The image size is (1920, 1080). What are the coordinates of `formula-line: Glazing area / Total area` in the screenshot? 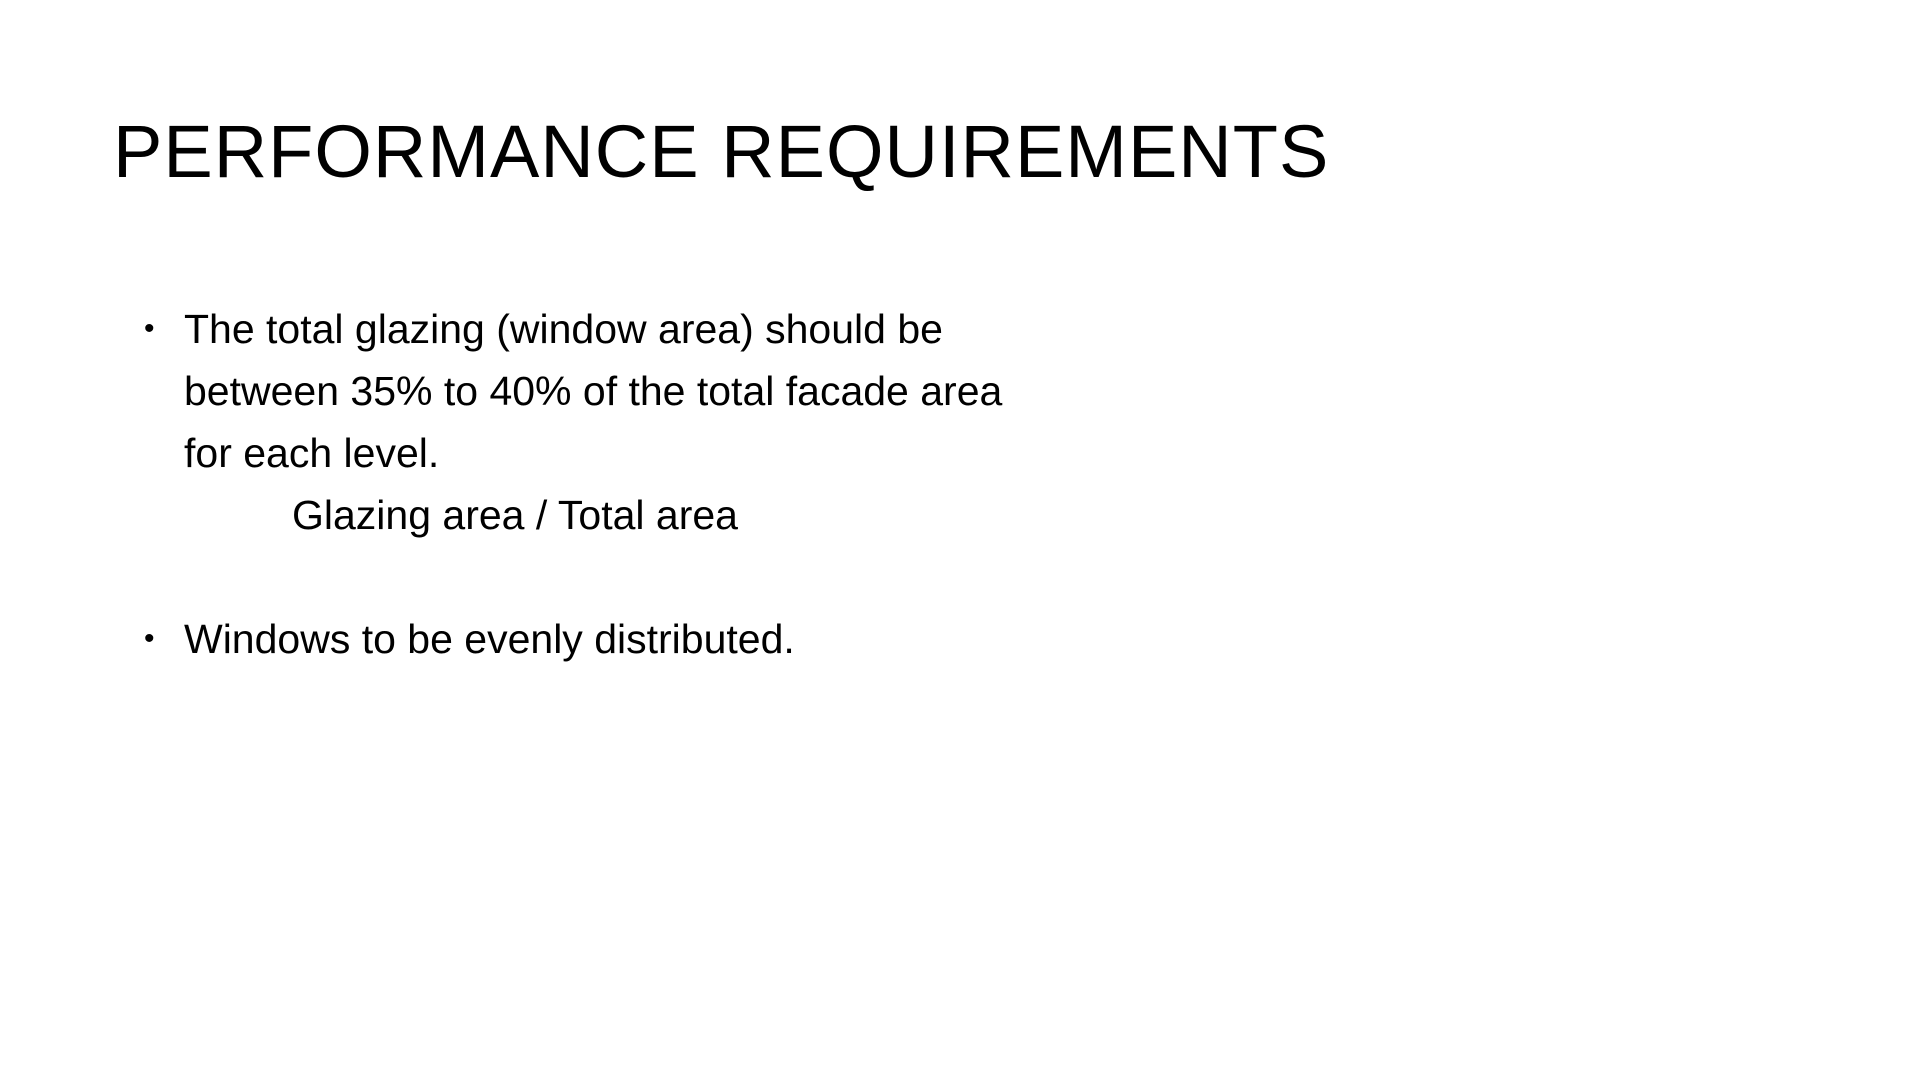 It's located at (515, 515).